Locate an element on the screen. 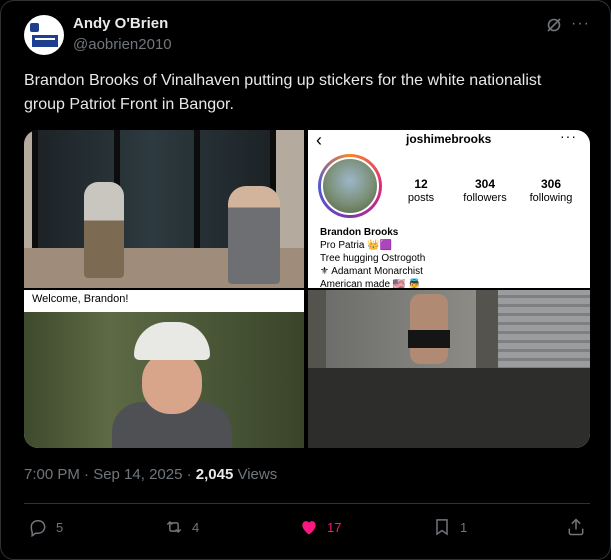  repost-button: 4 is located at coordinates (181, 527).